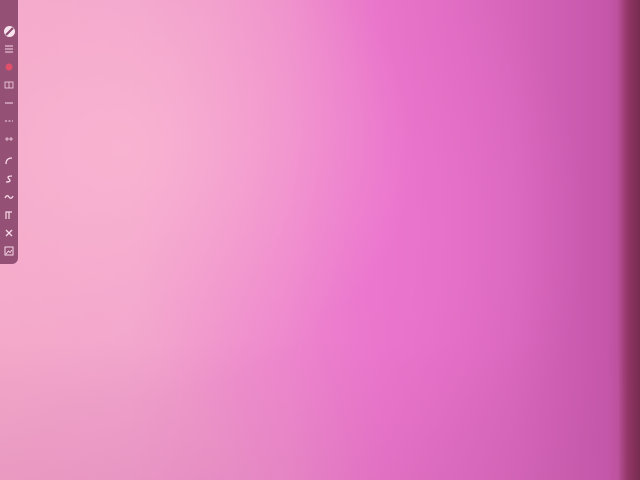 Image resolution: width=640 pixels, height=480 pixels. Describe the element at coordinates (9, 233) in the screenshot. I see `cross-icon` at that location.